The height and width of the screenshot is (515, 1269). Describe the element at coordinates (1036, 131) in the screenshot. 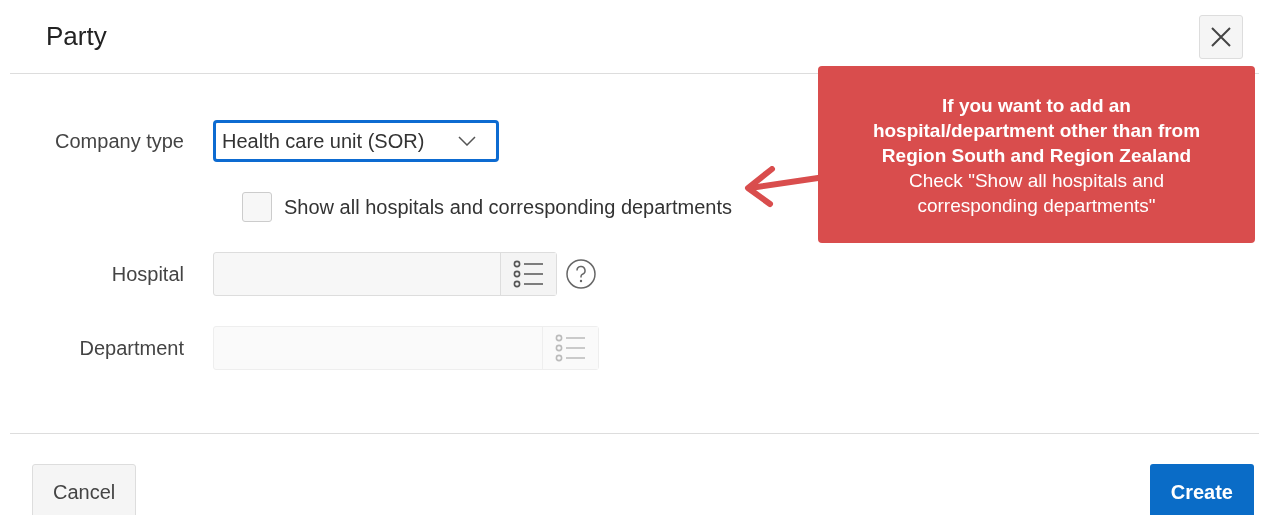

I see `callout-heading: If you want to add an hospital/department other than from Region South and Region Zealand` at that location.